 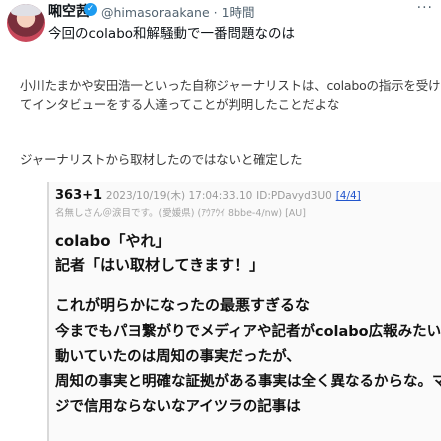 I want to click on avatar, so click(x=26, y=23).